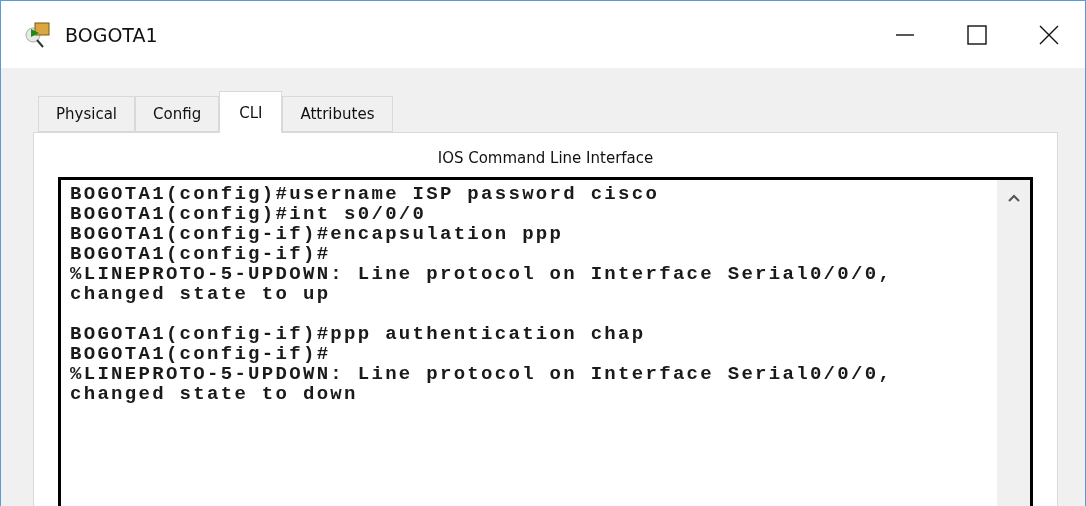 The image size is (1086, 506). What do you see at coordinates (365, 194) in the screenshot?
I see `terminal-line: BOGOTA1(config)#username ISP password cisco` at bounding box center [365, 194].